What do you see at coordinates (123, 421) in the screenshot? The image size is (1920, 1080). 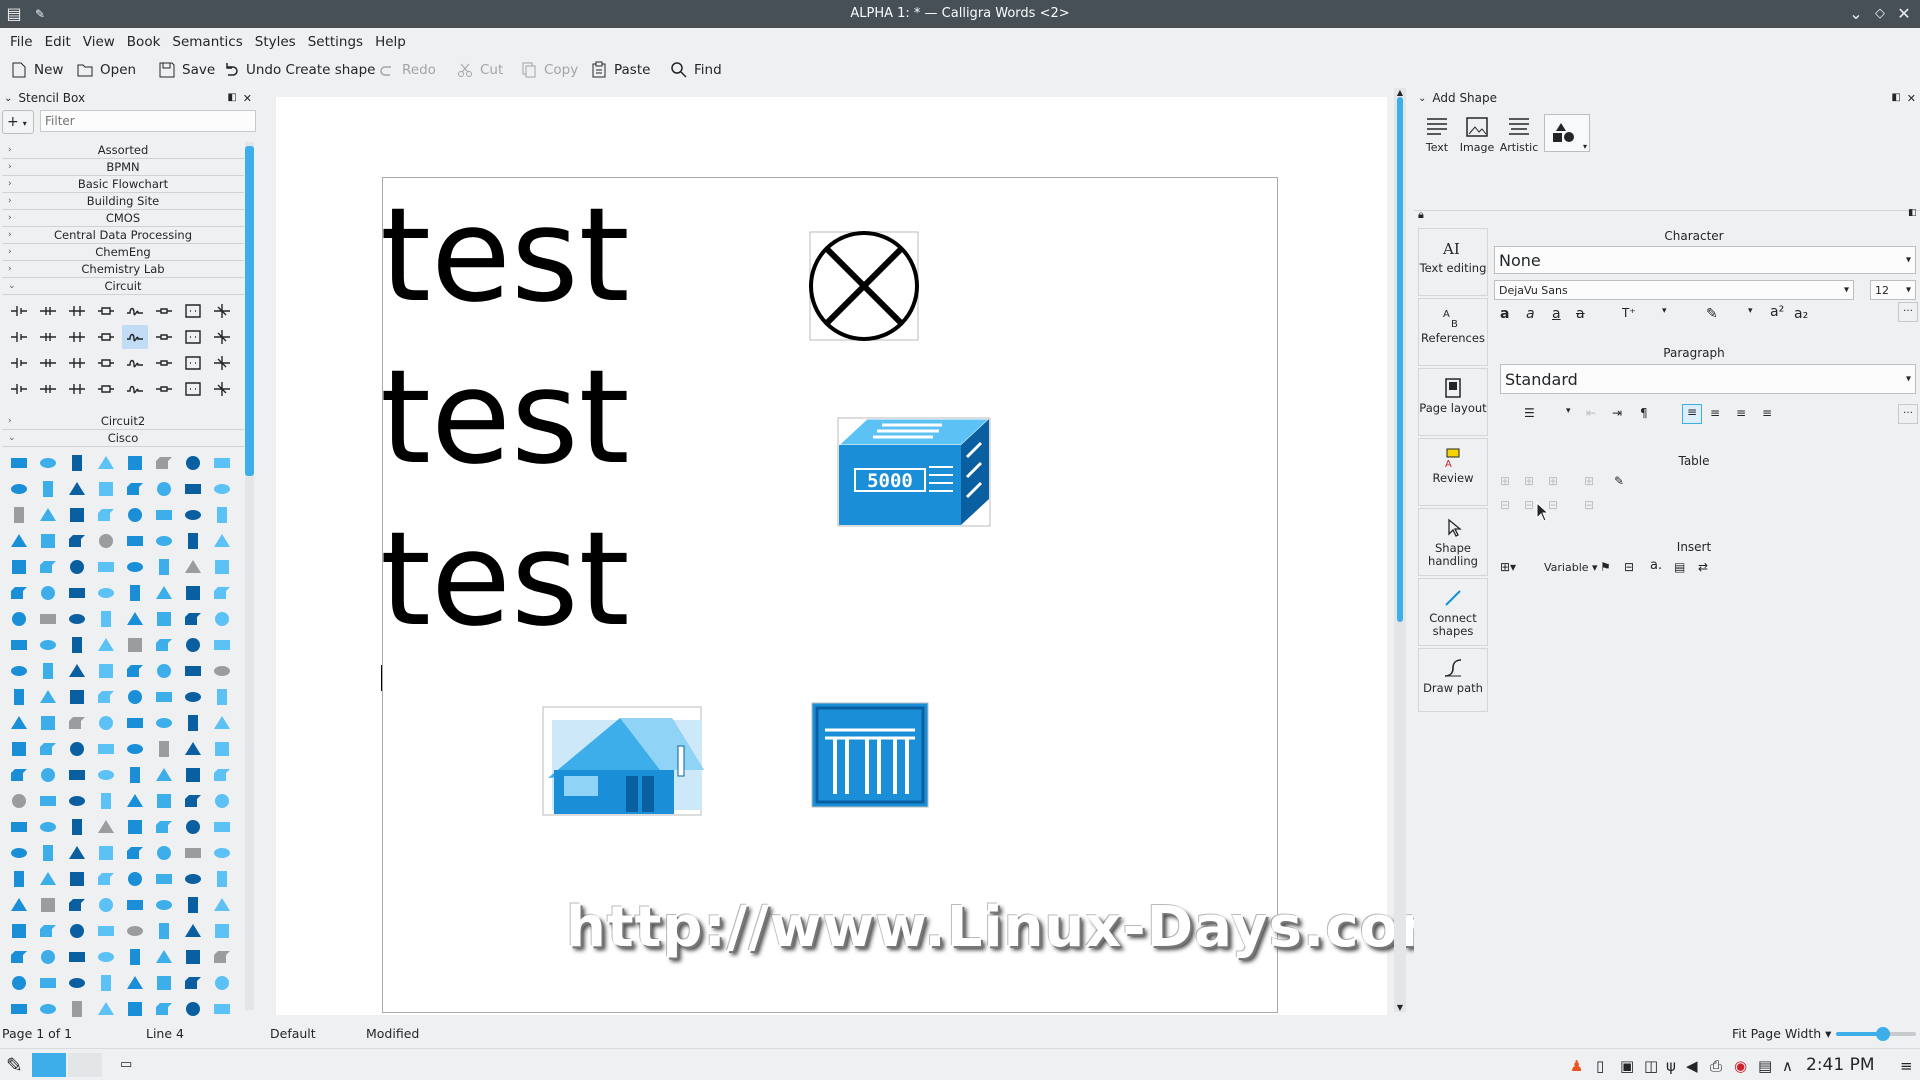 I see `category-circuit2: › Circuit2` at bounding box center [123, 421].